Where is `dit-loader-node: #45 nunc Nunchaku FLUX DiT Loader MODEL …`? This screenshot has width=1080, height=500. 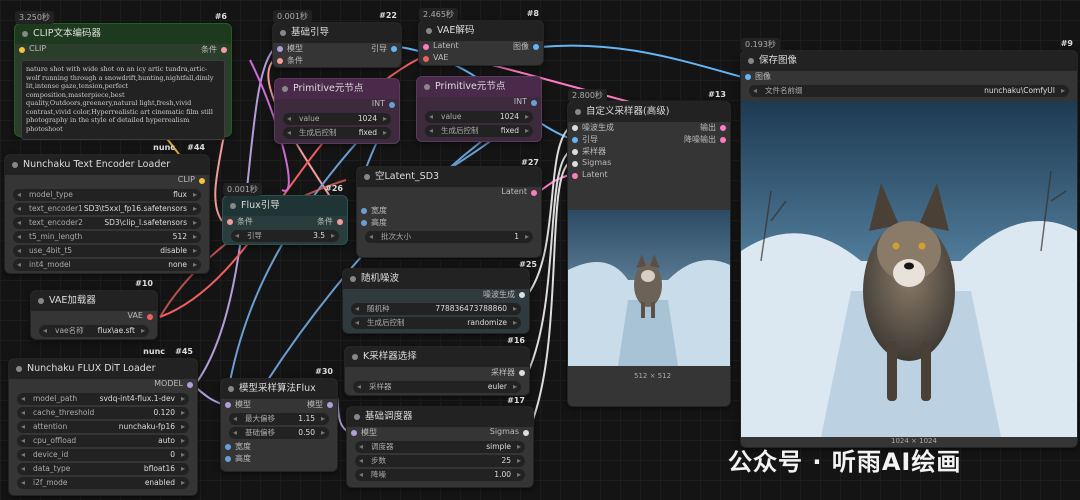 dit-loader-node: #45 nunc Nunchaku FLUX DiT Loader MODEL … is located at coordinates (103, 421).